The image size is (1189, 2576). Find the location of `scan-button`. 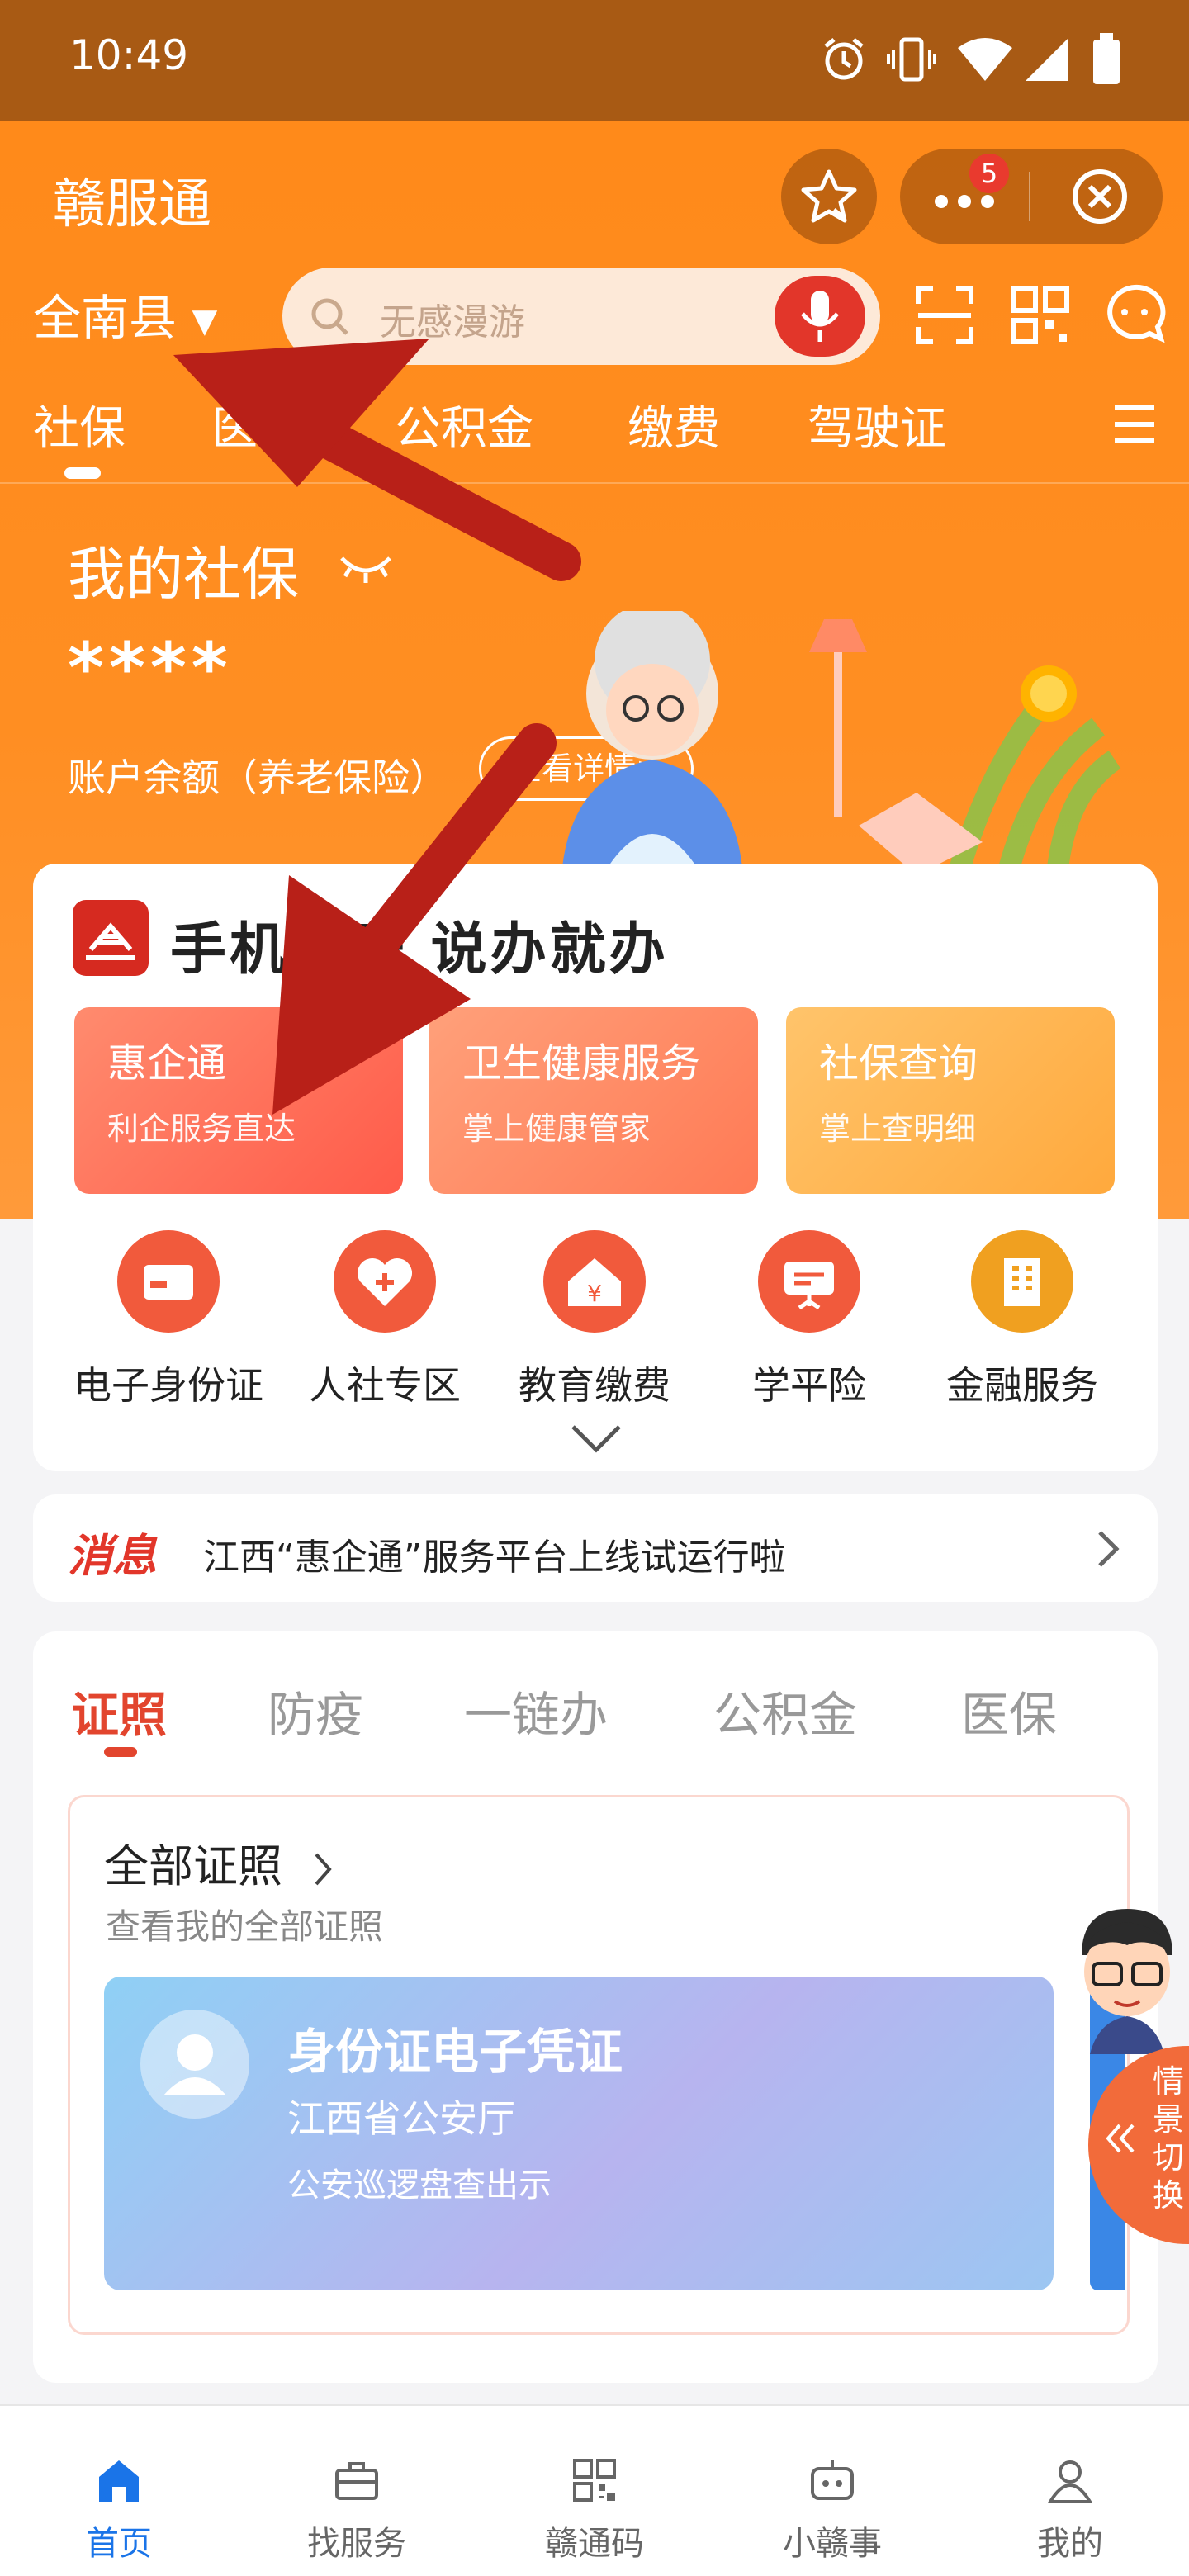

scan-button is located at coordinates (944, 315).